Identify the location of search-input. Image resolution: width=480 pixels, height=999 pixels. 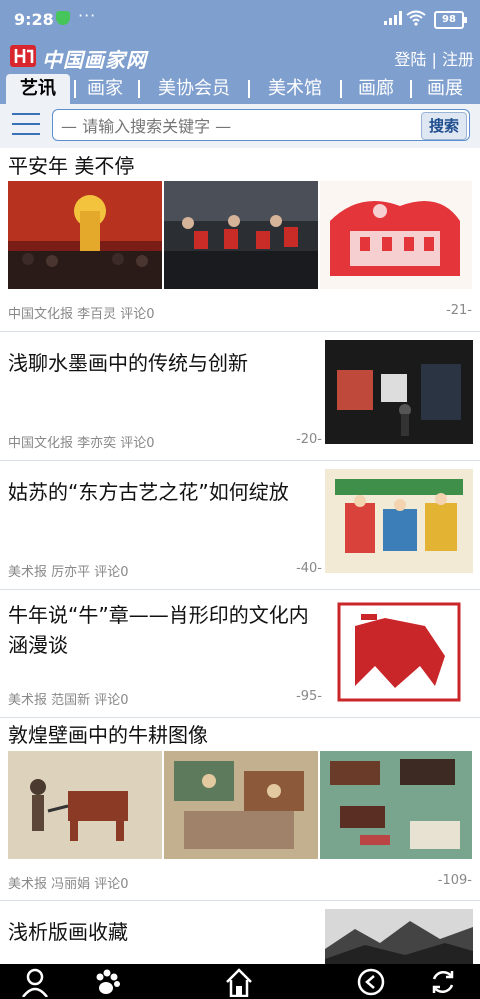
(236, 126).